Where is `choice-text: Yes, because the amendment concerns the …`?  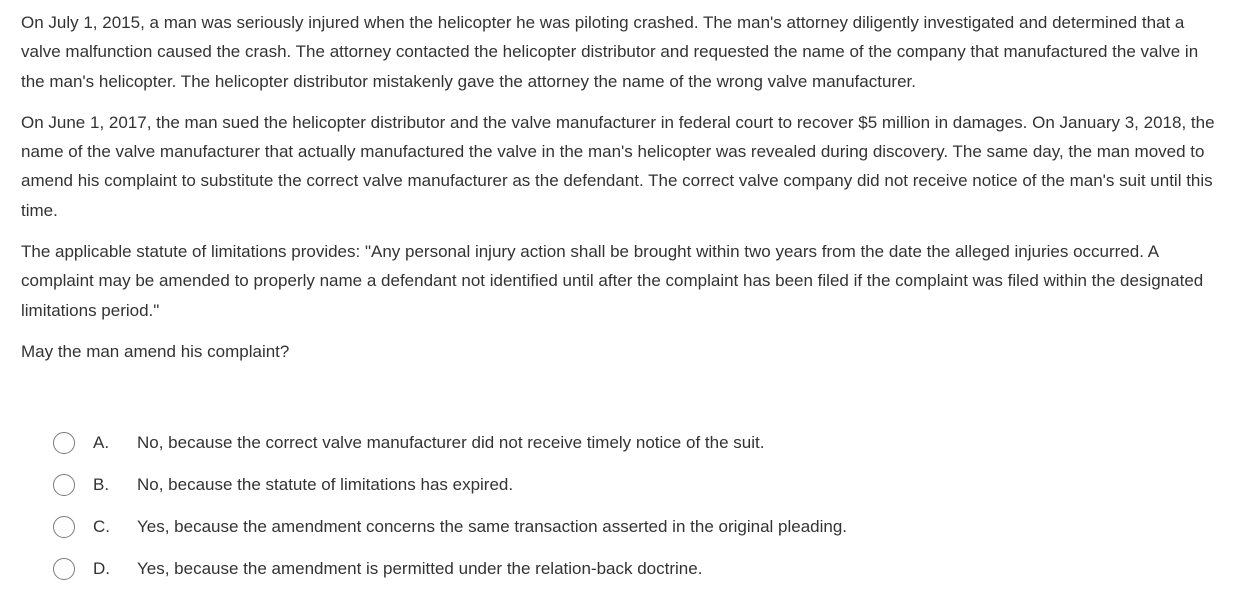
choice-text: Yes, because the amendment concerns the … is located at coordinates (492, 527).